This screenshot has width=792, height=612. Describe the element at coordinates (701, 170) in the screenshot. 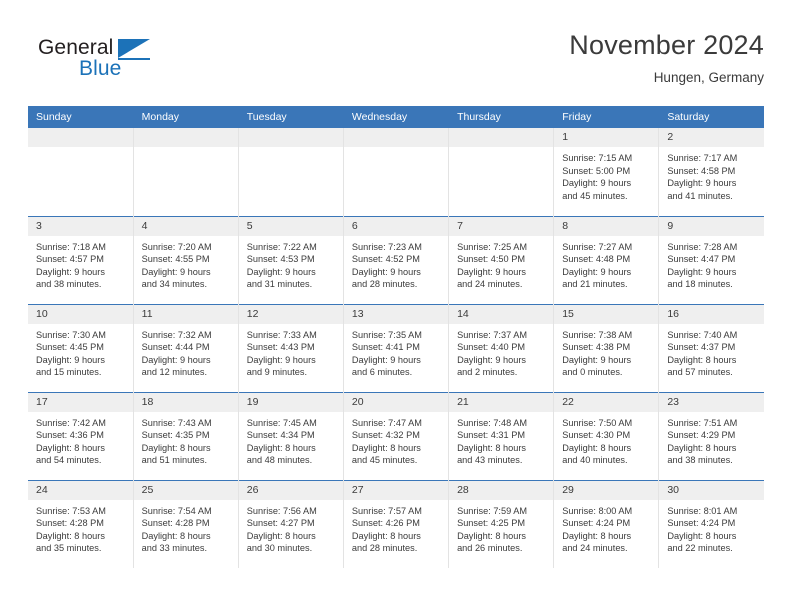

I see `day-detail-line: Sunset: 4:58 PM` at that location.